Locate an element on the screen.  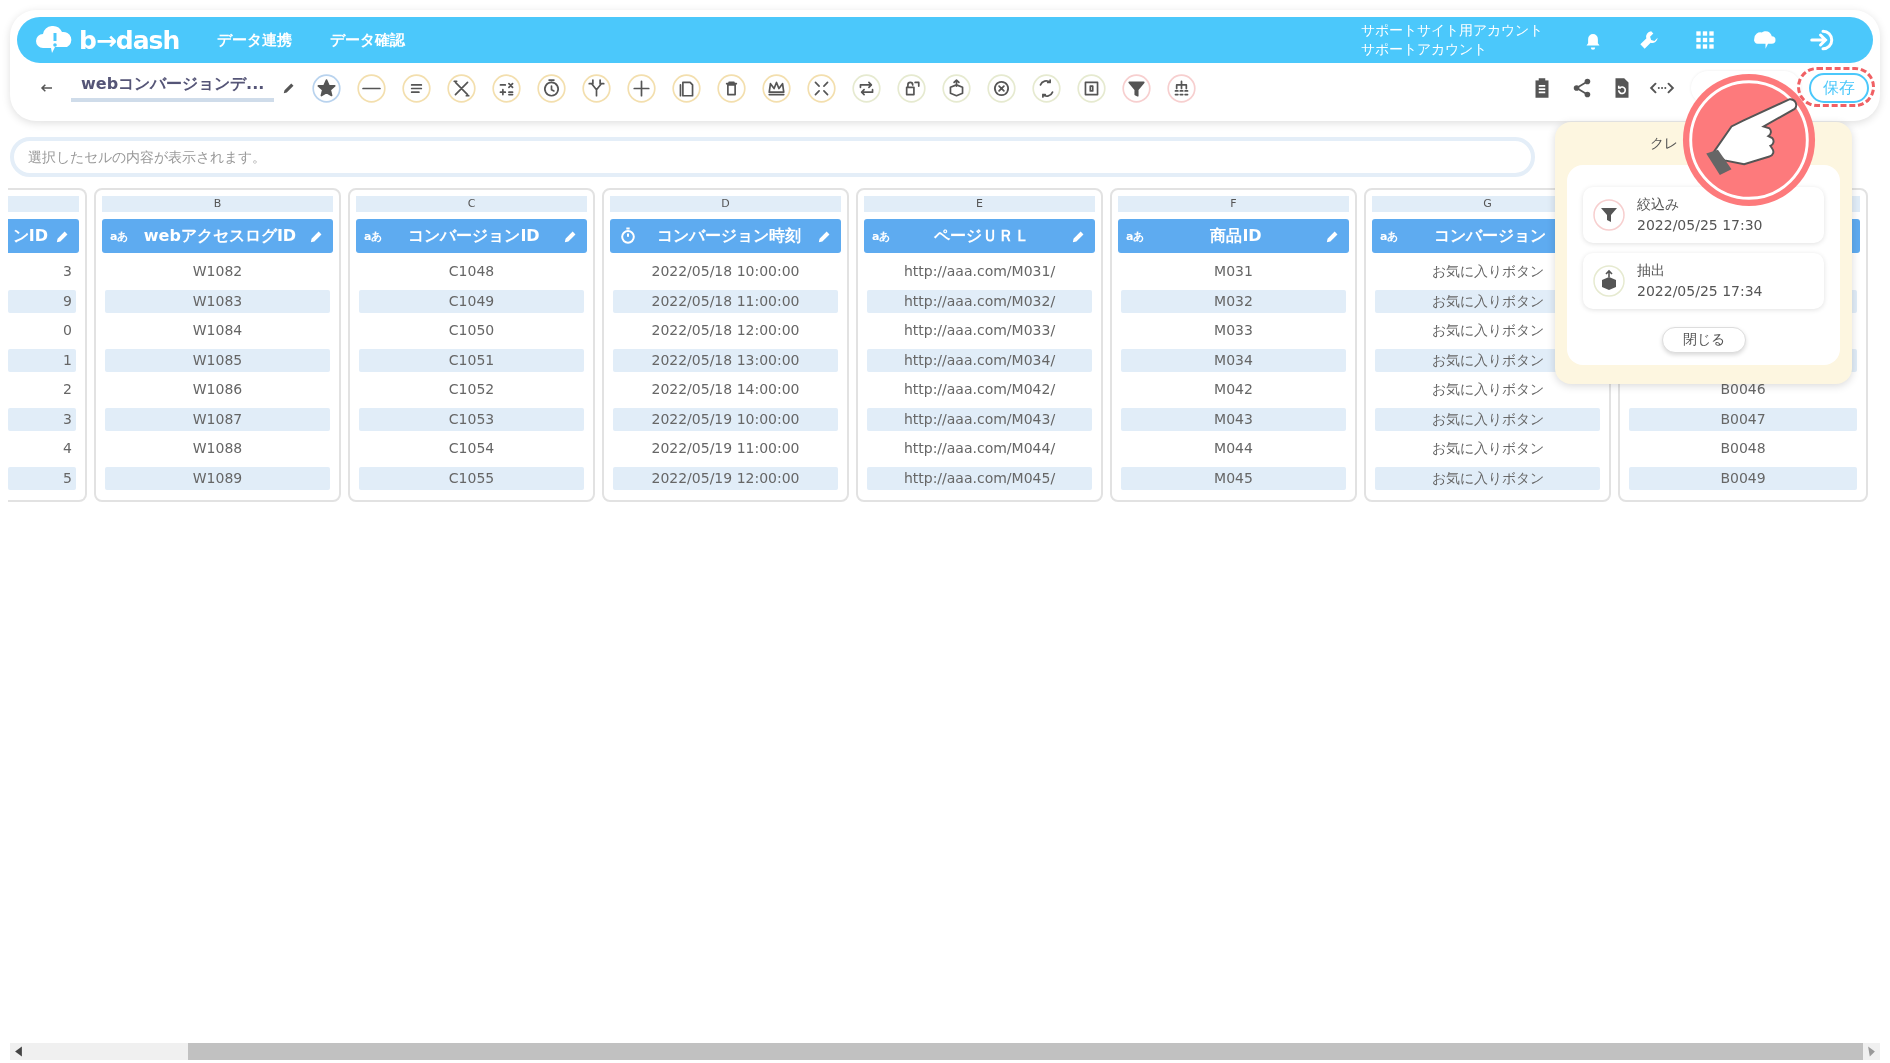
table-cell-text: B0046 is located at coordinates (1743, 389).